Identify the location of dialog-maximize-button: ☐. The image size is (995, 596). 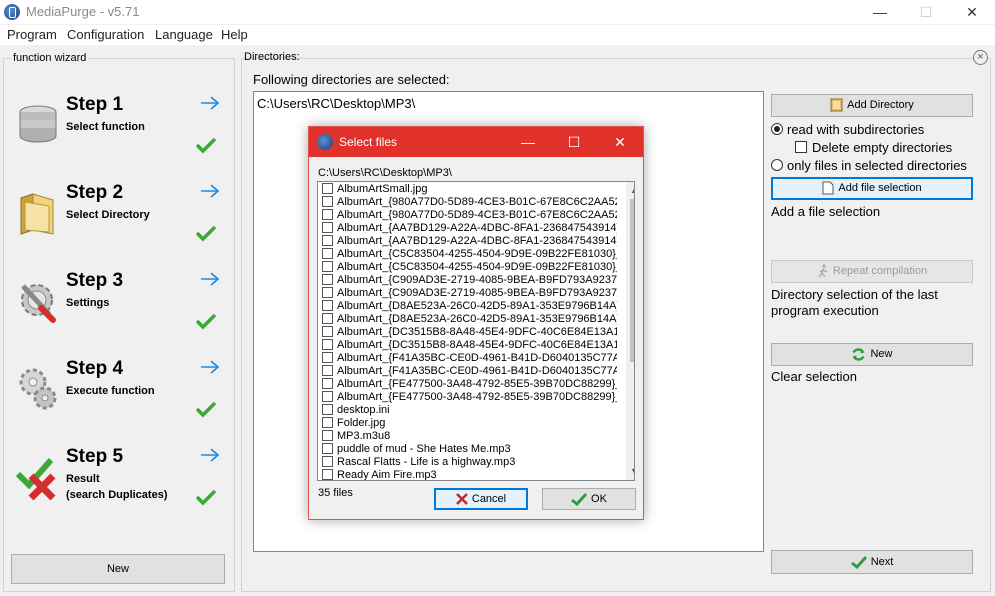
(574, 142).